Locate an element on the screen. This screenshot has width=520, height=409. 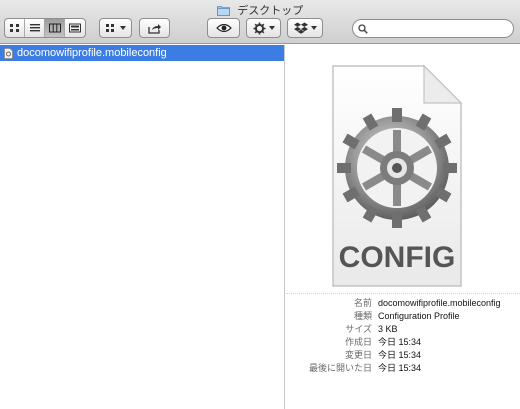
list-view-icon is located at coordinates (34, 28).